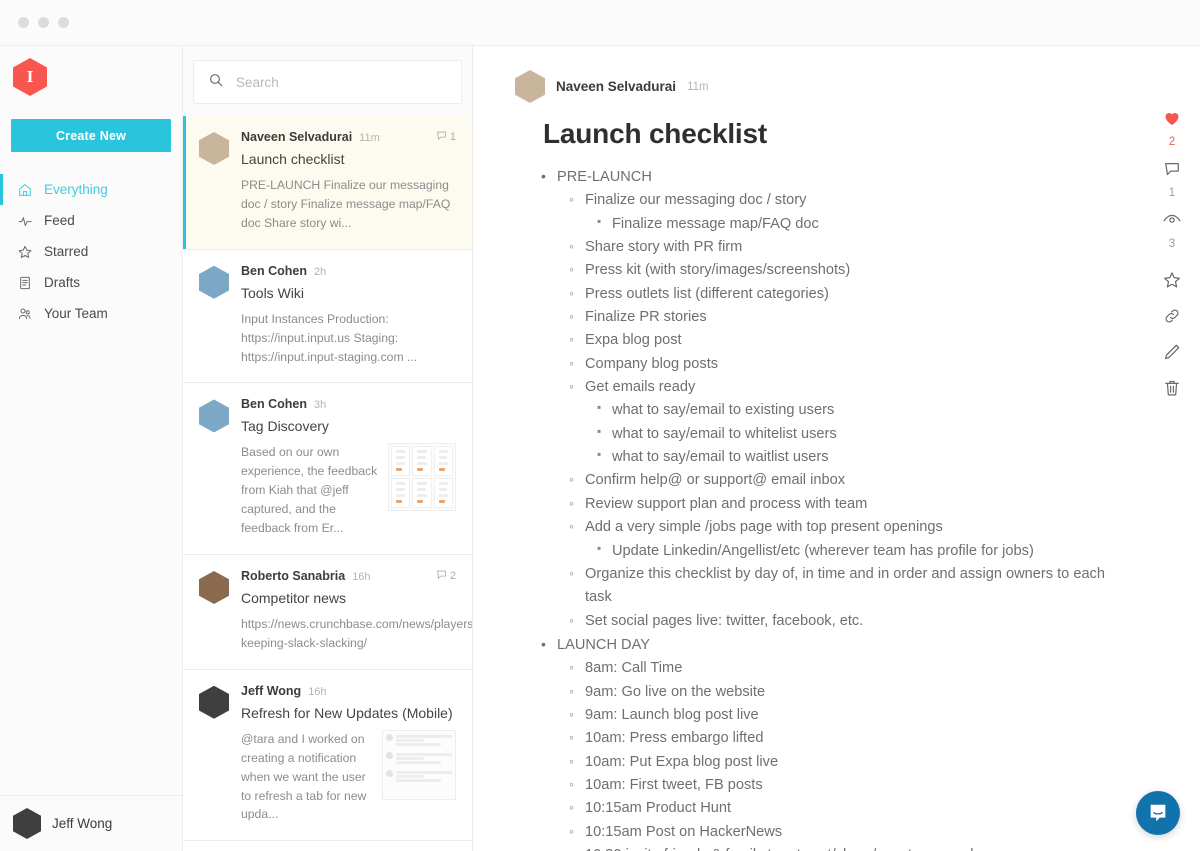 This screenshot has height=851, width=1200. I want to click on sidebar-item-starred: Starred, so click(91, 251).